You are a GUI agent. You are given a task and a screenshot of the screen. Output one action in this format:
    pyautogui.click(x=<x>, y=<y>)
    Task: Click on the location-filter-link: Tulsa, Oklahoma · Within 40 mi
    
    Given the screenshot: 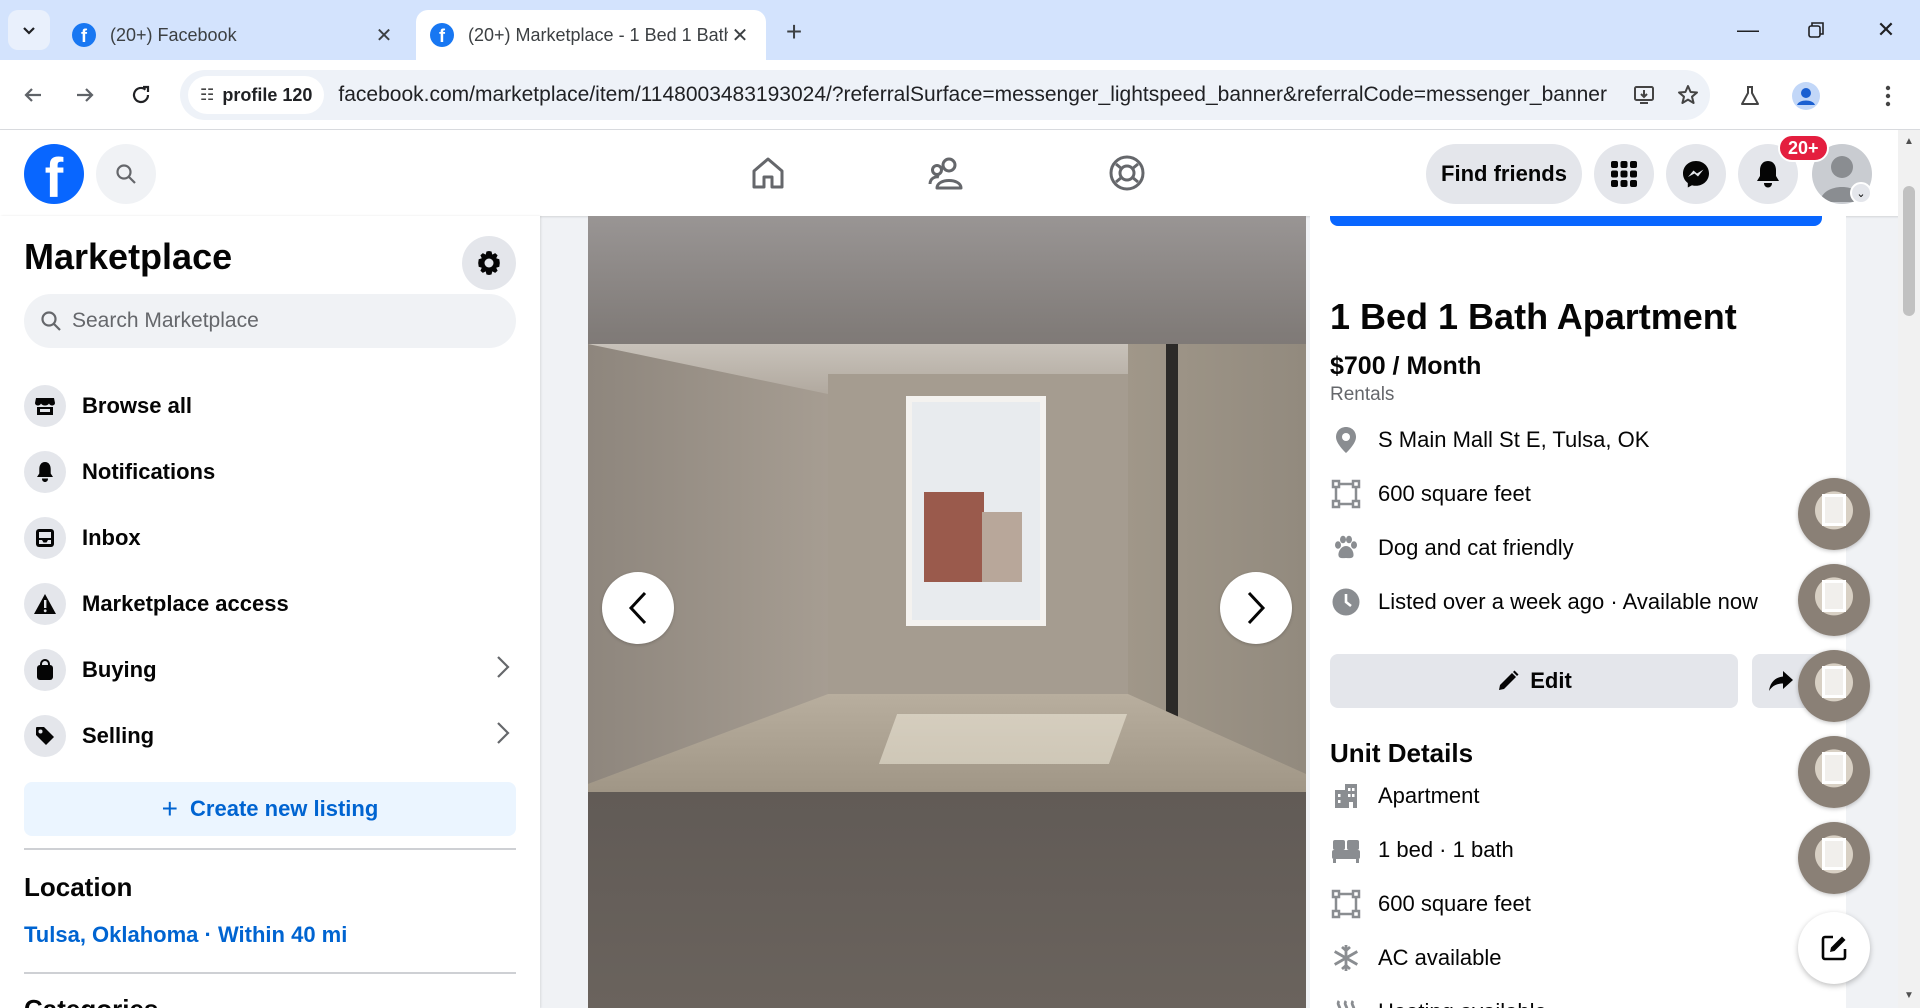 What is the action you would take?
    pyautogui.click(x=185, y=935)
    